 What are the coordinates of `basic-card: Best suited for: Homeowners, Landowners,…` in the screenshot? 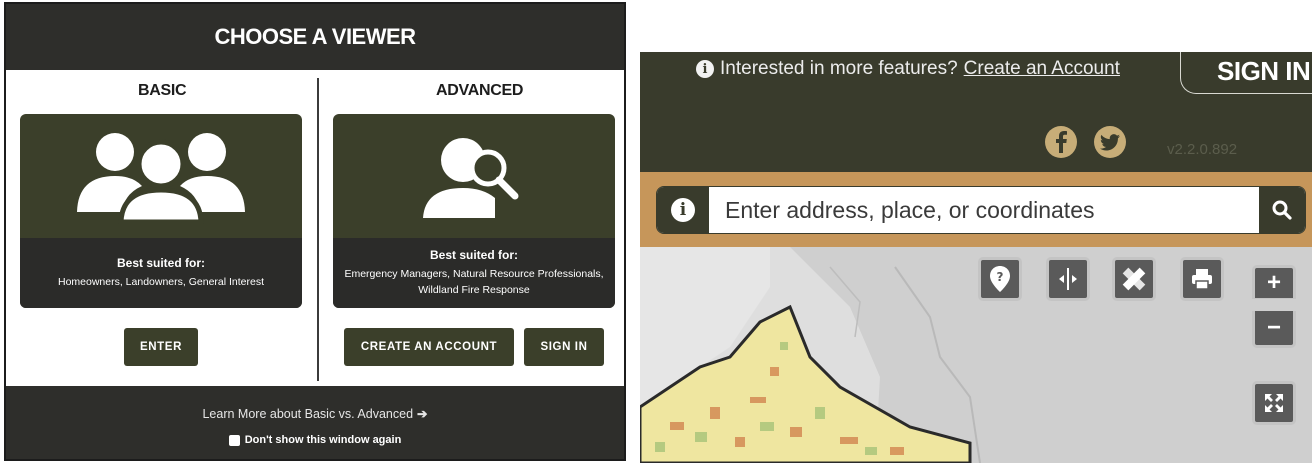 It's located at (161, 211).